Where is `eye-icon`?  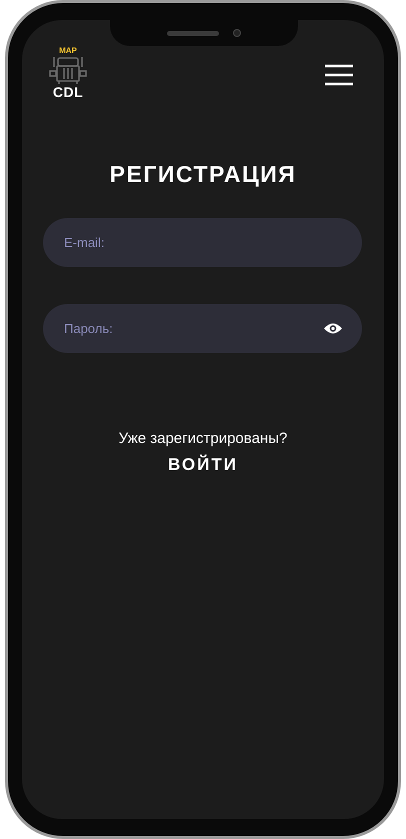 eye-icon is located at coordinates (333, 328).